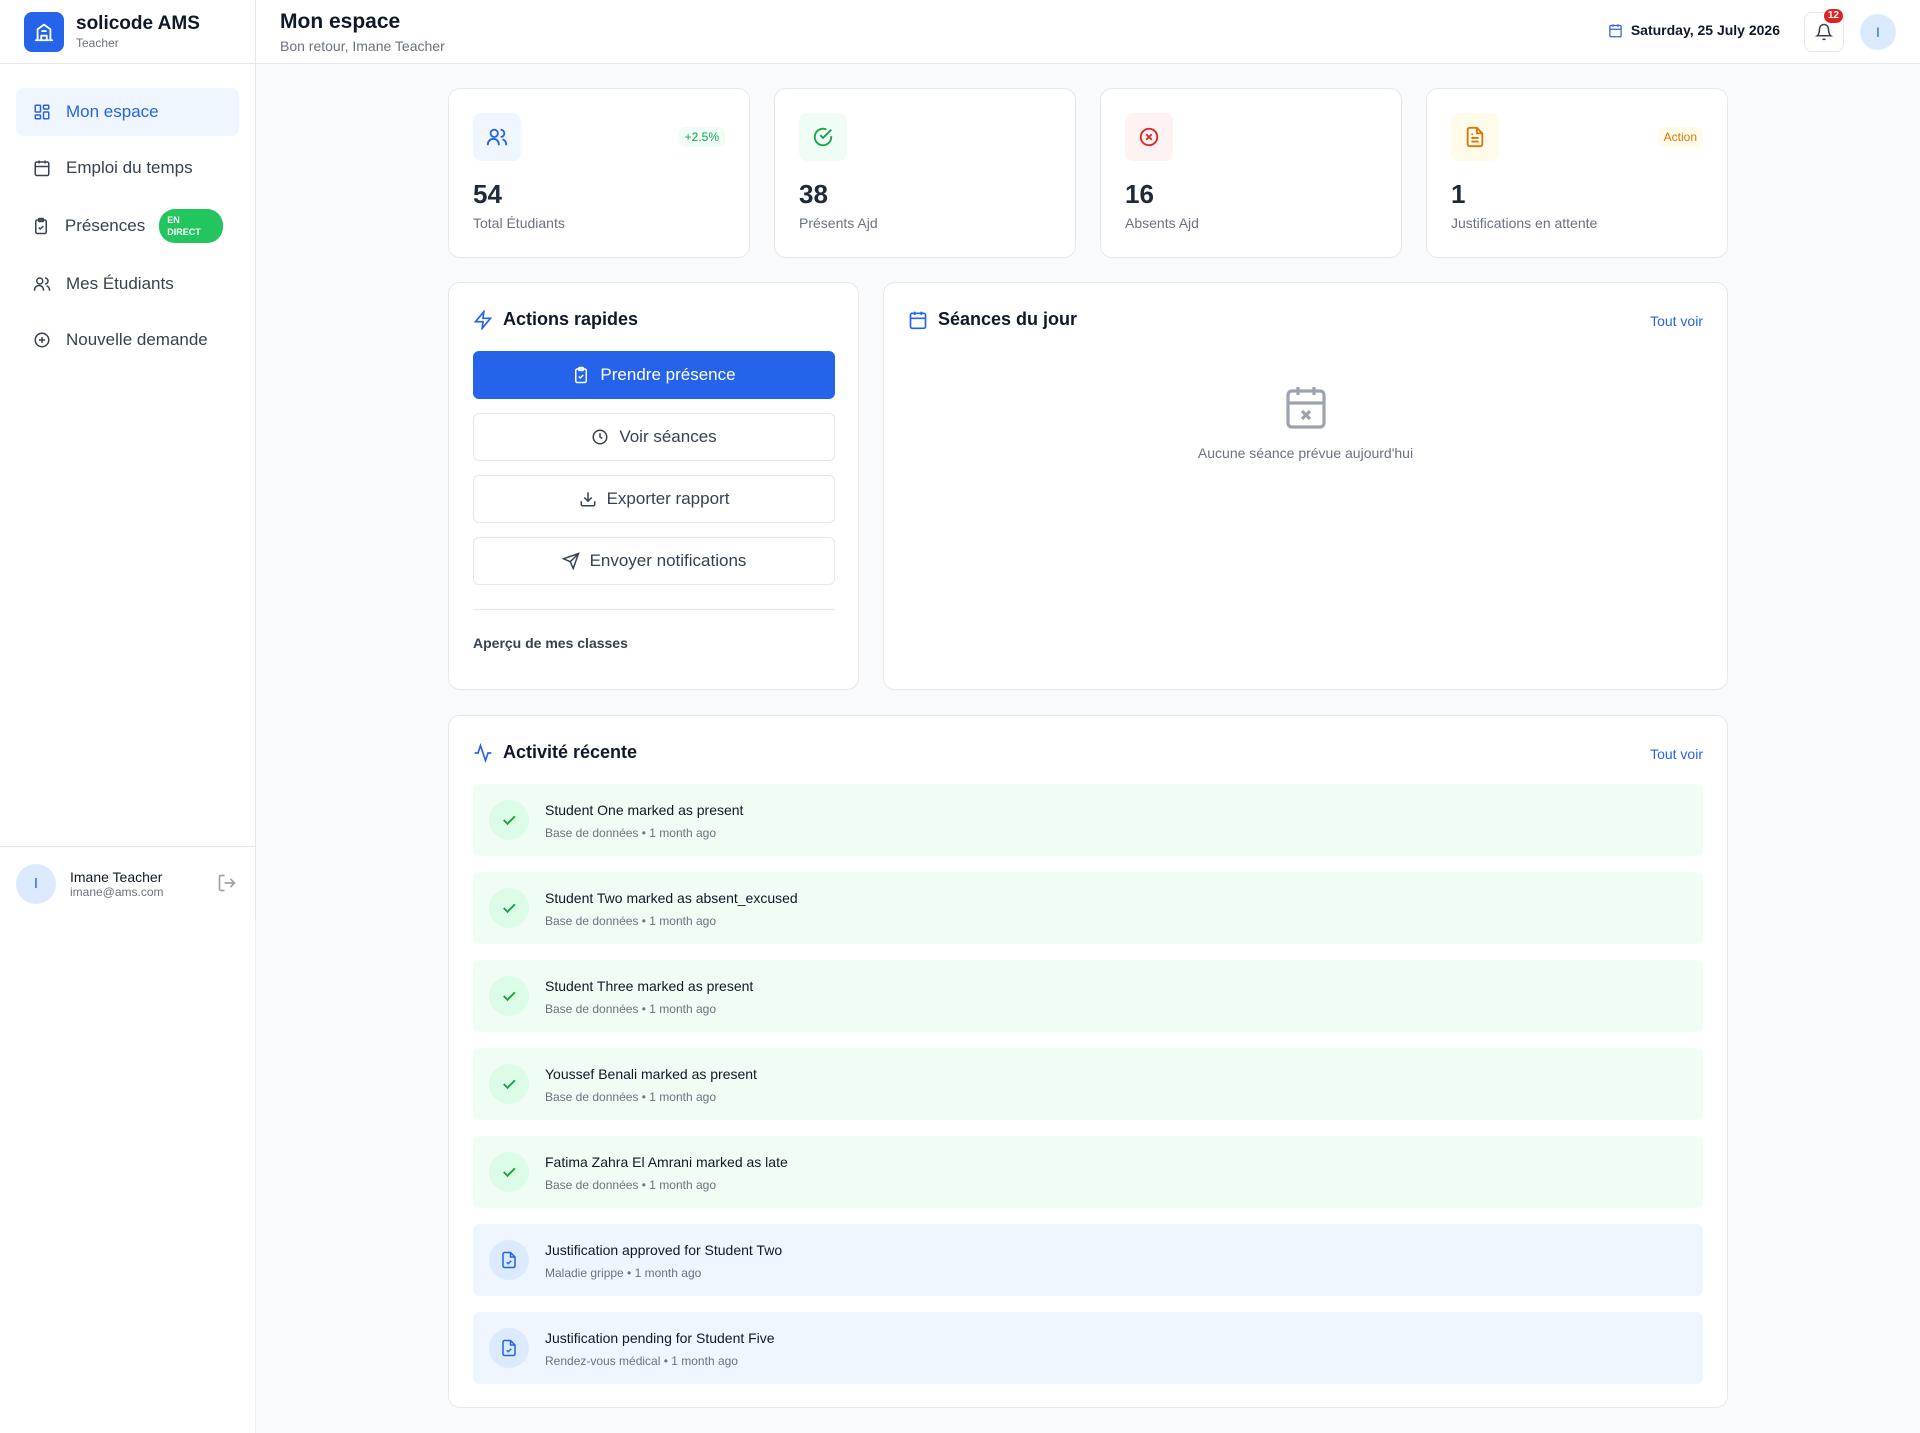 Image resolution: width=1920 pixels, height=1433 pixels. I want to click on sidebar-item-emploi-du-temps: Emploi du temps, so click(127, 168).